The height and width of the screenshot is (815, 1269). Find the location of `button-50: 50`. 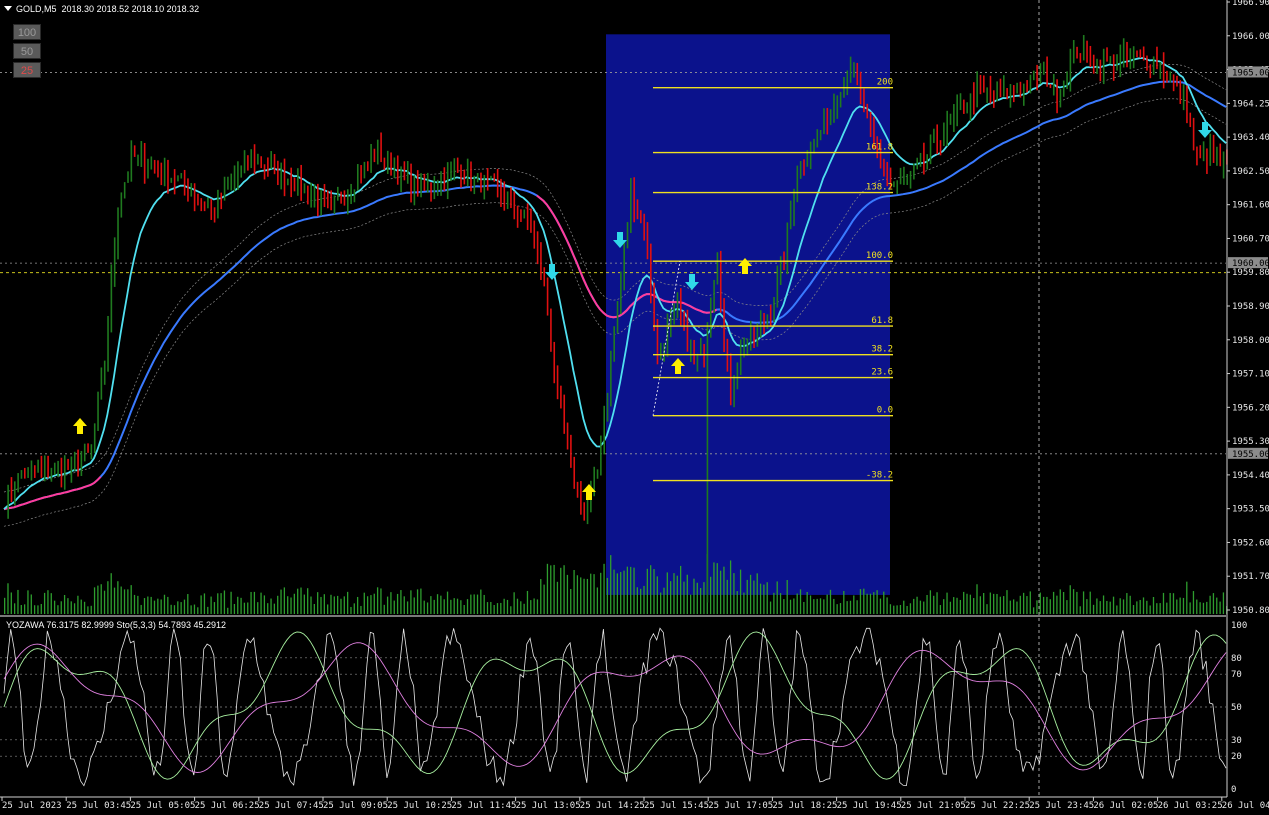

button-50: 50 is located at coordinates (27, 51).